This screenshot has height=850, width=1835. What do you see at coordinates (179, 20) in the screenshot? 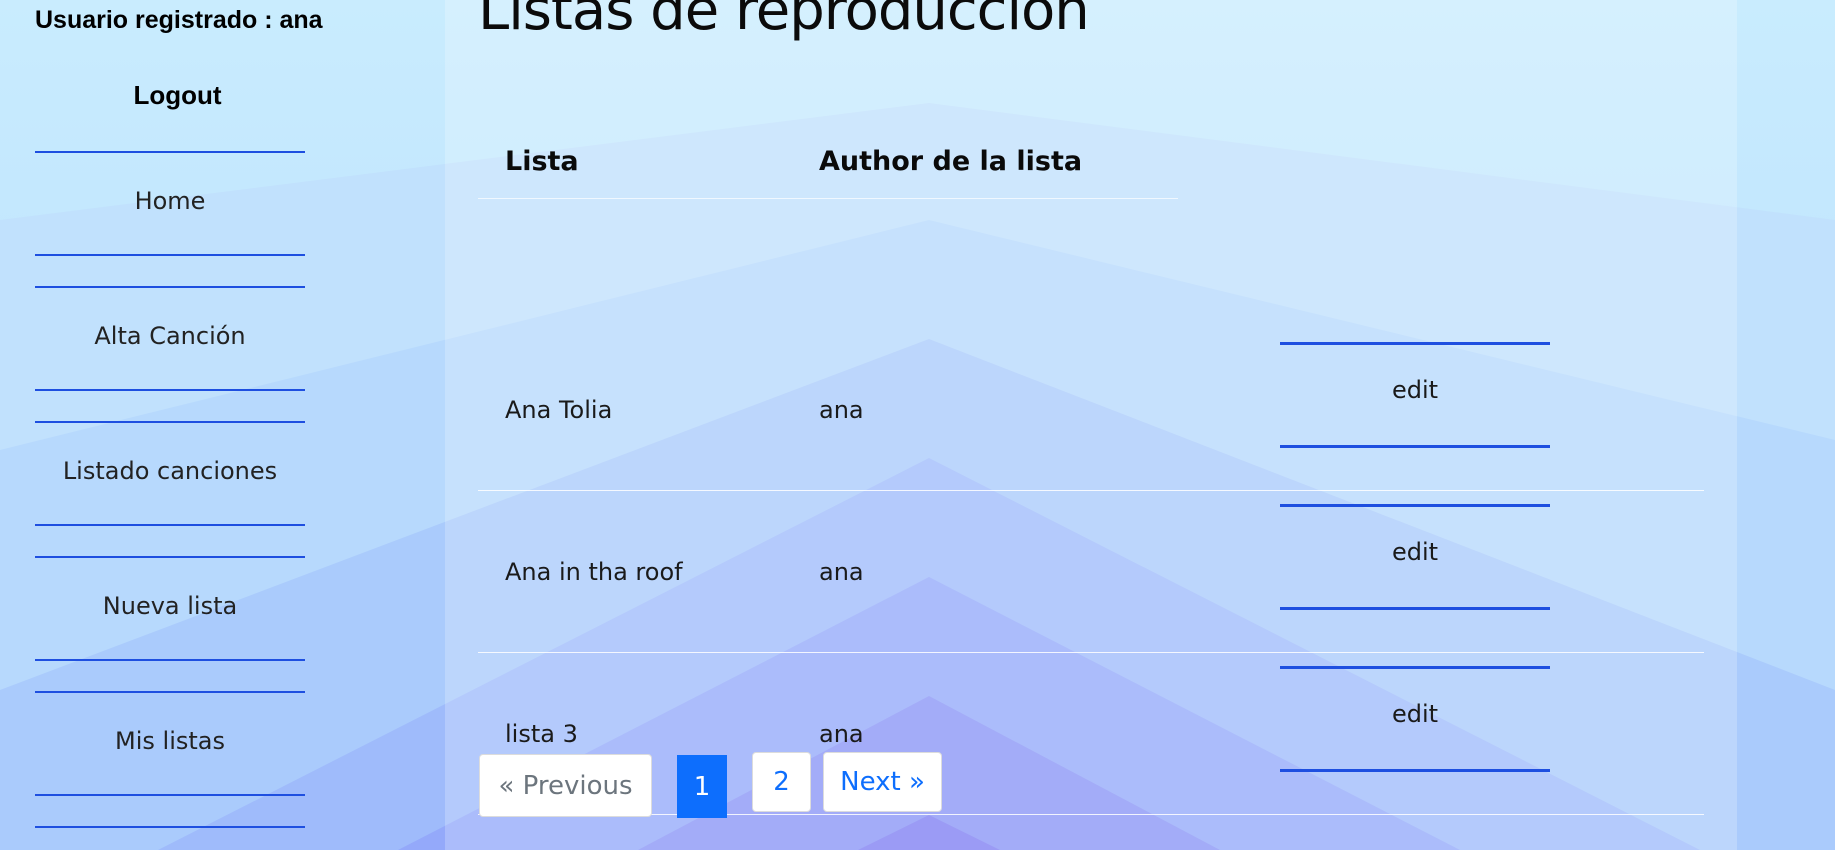
I see `registered-user-label: Usuario registrado : ana` at bounding box center [179, 20].